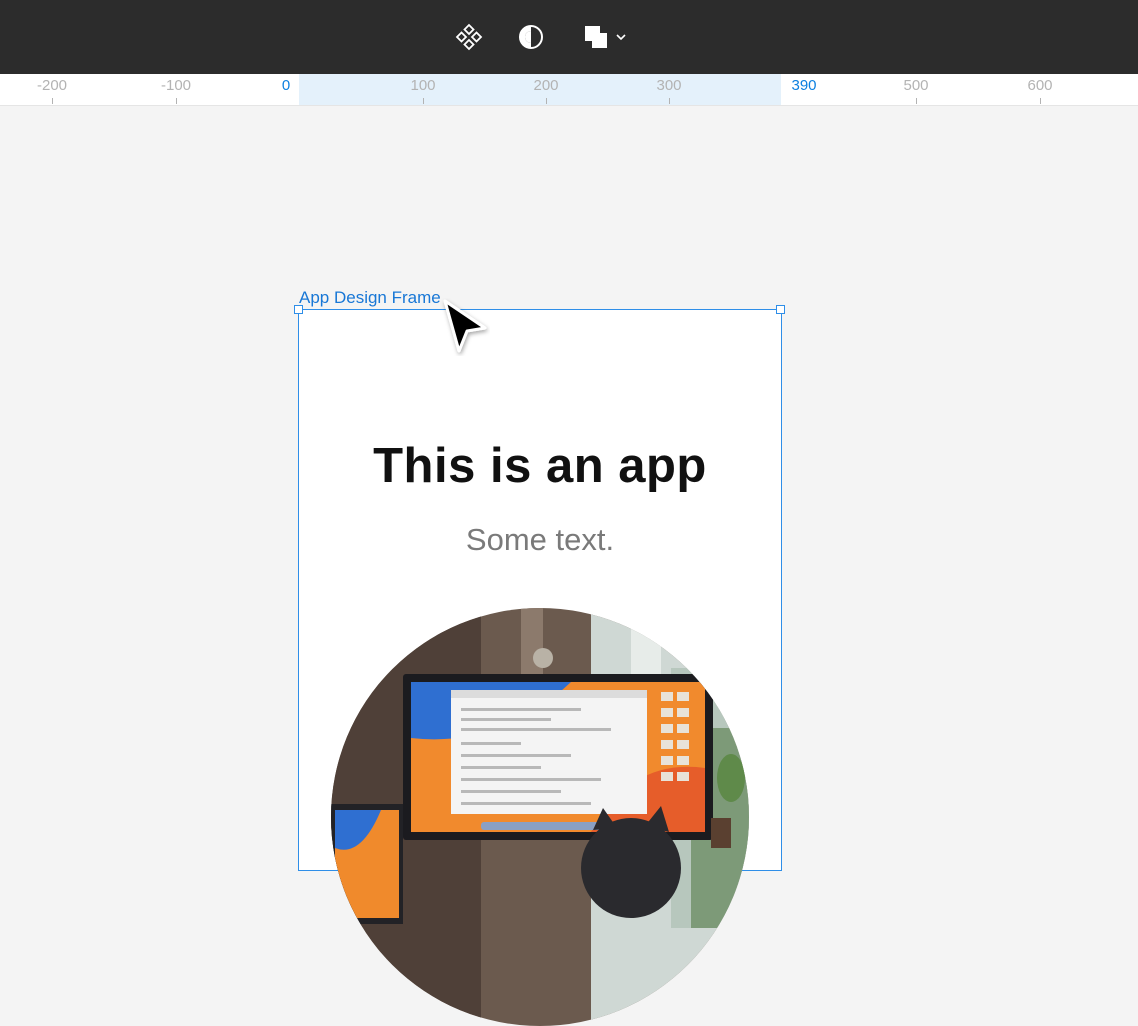  Describe the element at coordinates (540, 540) in the screenshot. I see `app-subtitle: Some text.` at that location.